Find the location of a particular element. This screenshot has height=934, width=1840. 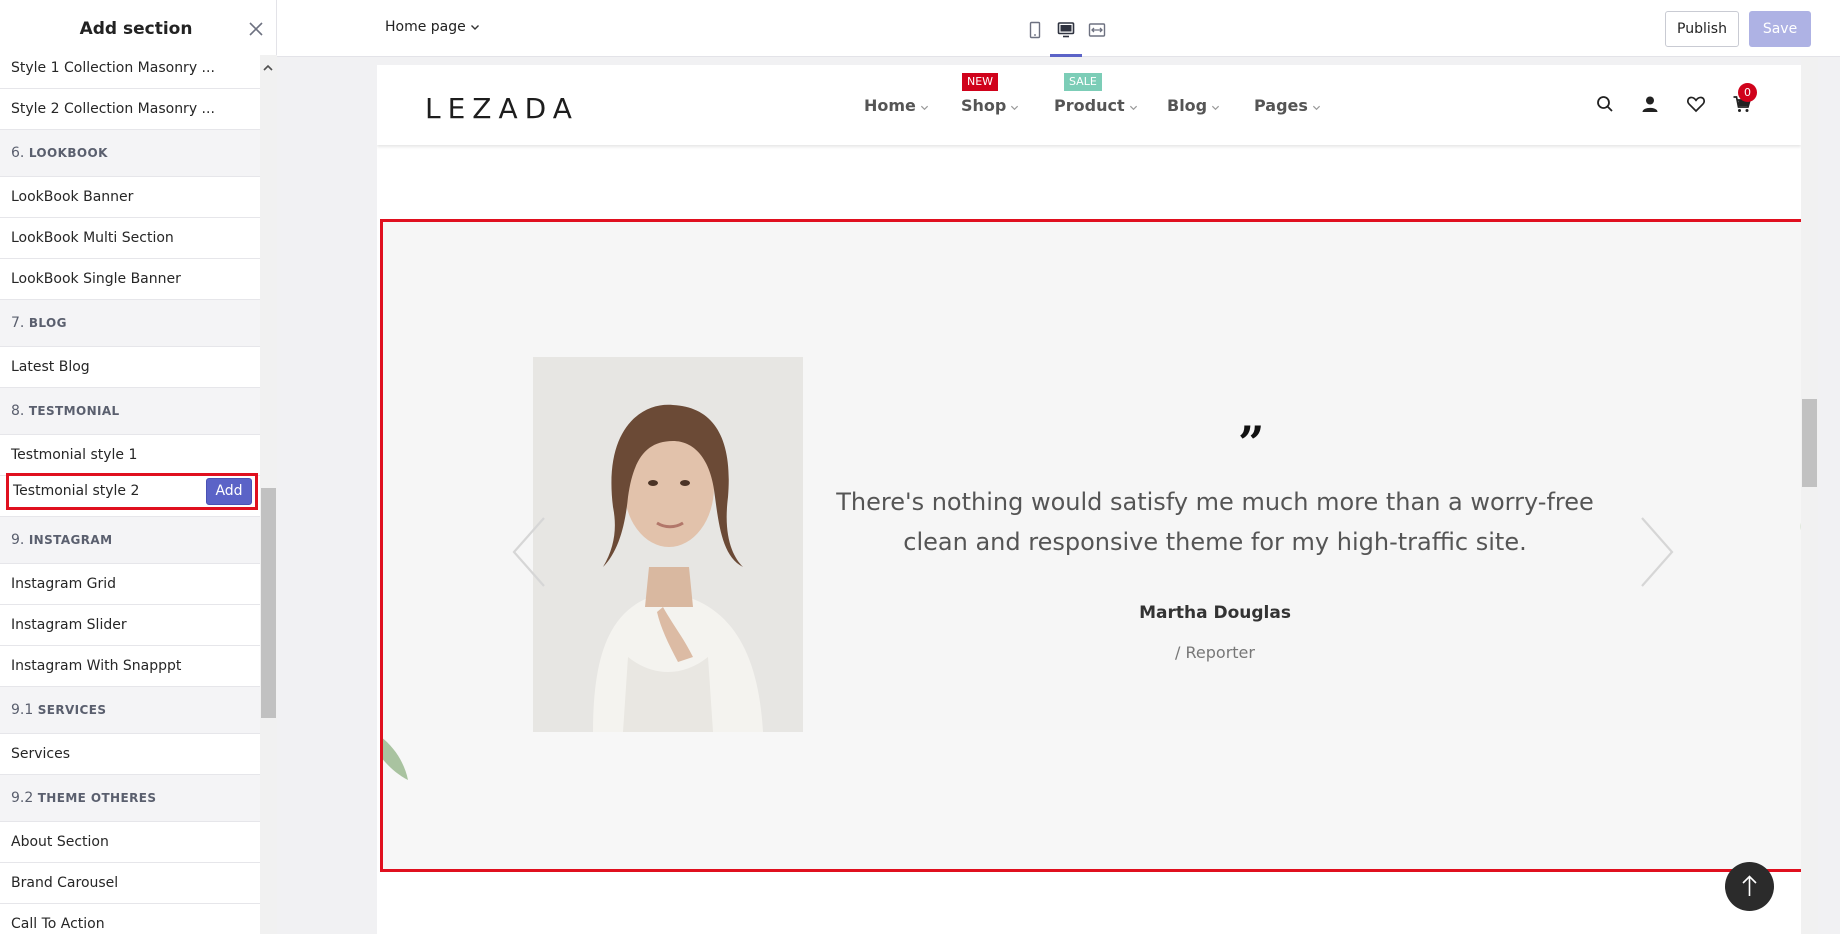

category-number: 9. is located at coordinates (18, 540).